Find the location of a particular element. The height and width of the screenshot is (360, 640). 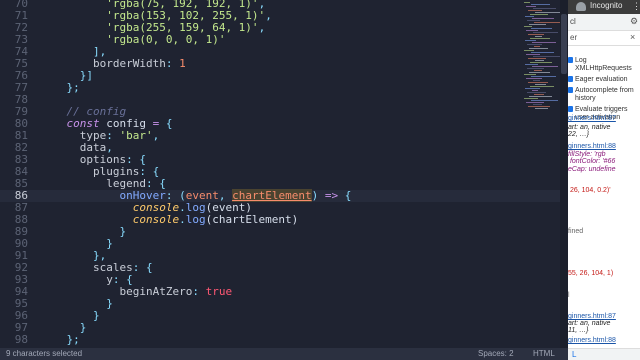

code-token: : { is located at coordinates (142, 267).